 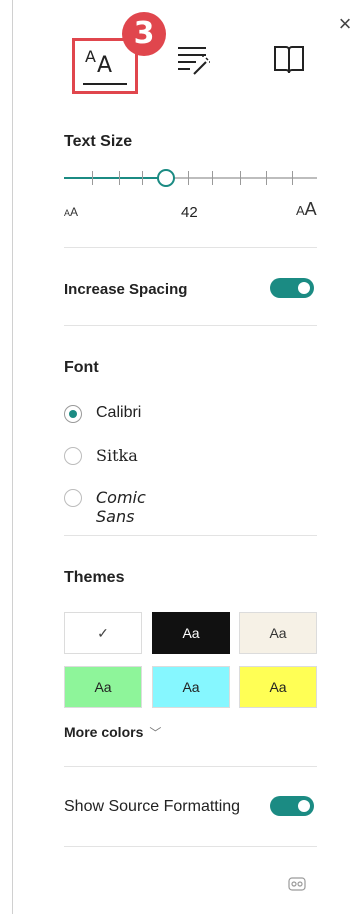 What do you see at coordinates (278, 633) in the screenshot?
I see `theme-swatch-cream: Aa` at bounding box center [278, 633].